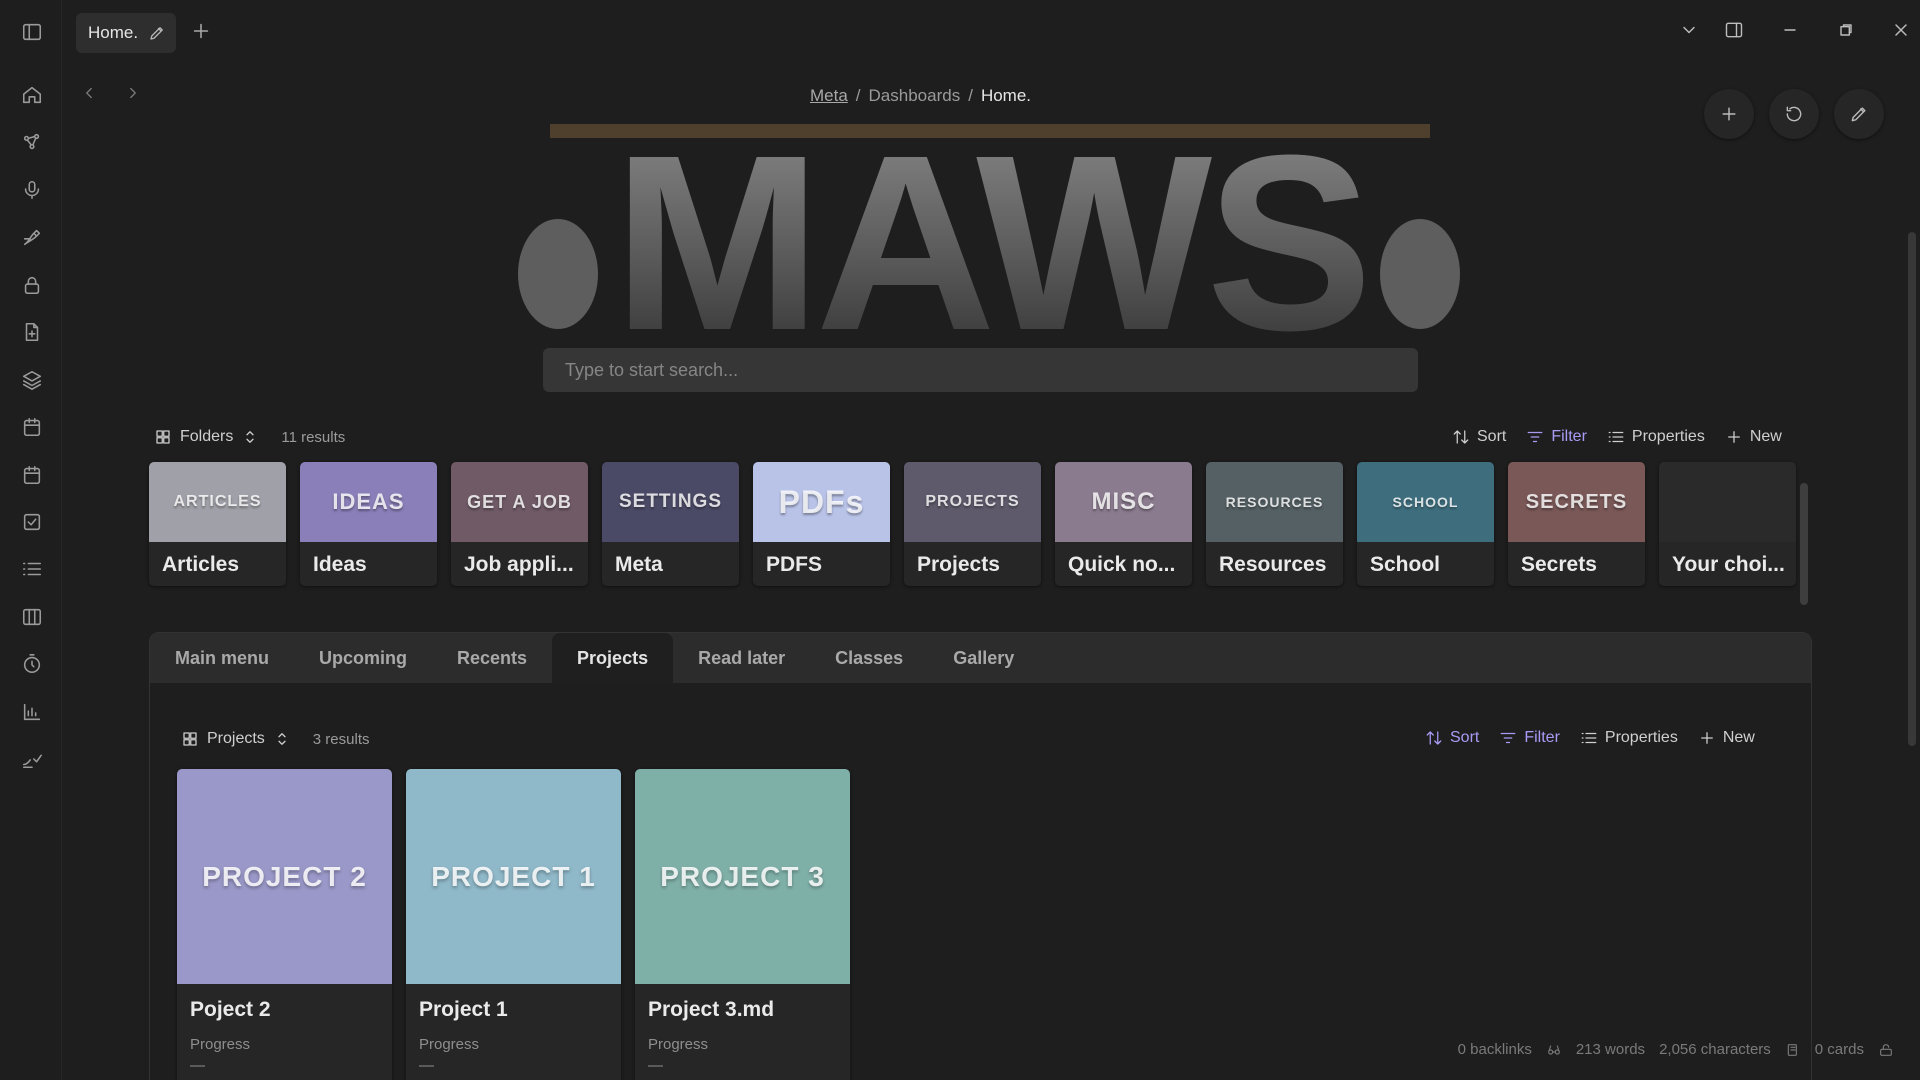  Describe the element at coordinates (89, 93) in the screenshot. I see `back-arrow-icon` at that location.